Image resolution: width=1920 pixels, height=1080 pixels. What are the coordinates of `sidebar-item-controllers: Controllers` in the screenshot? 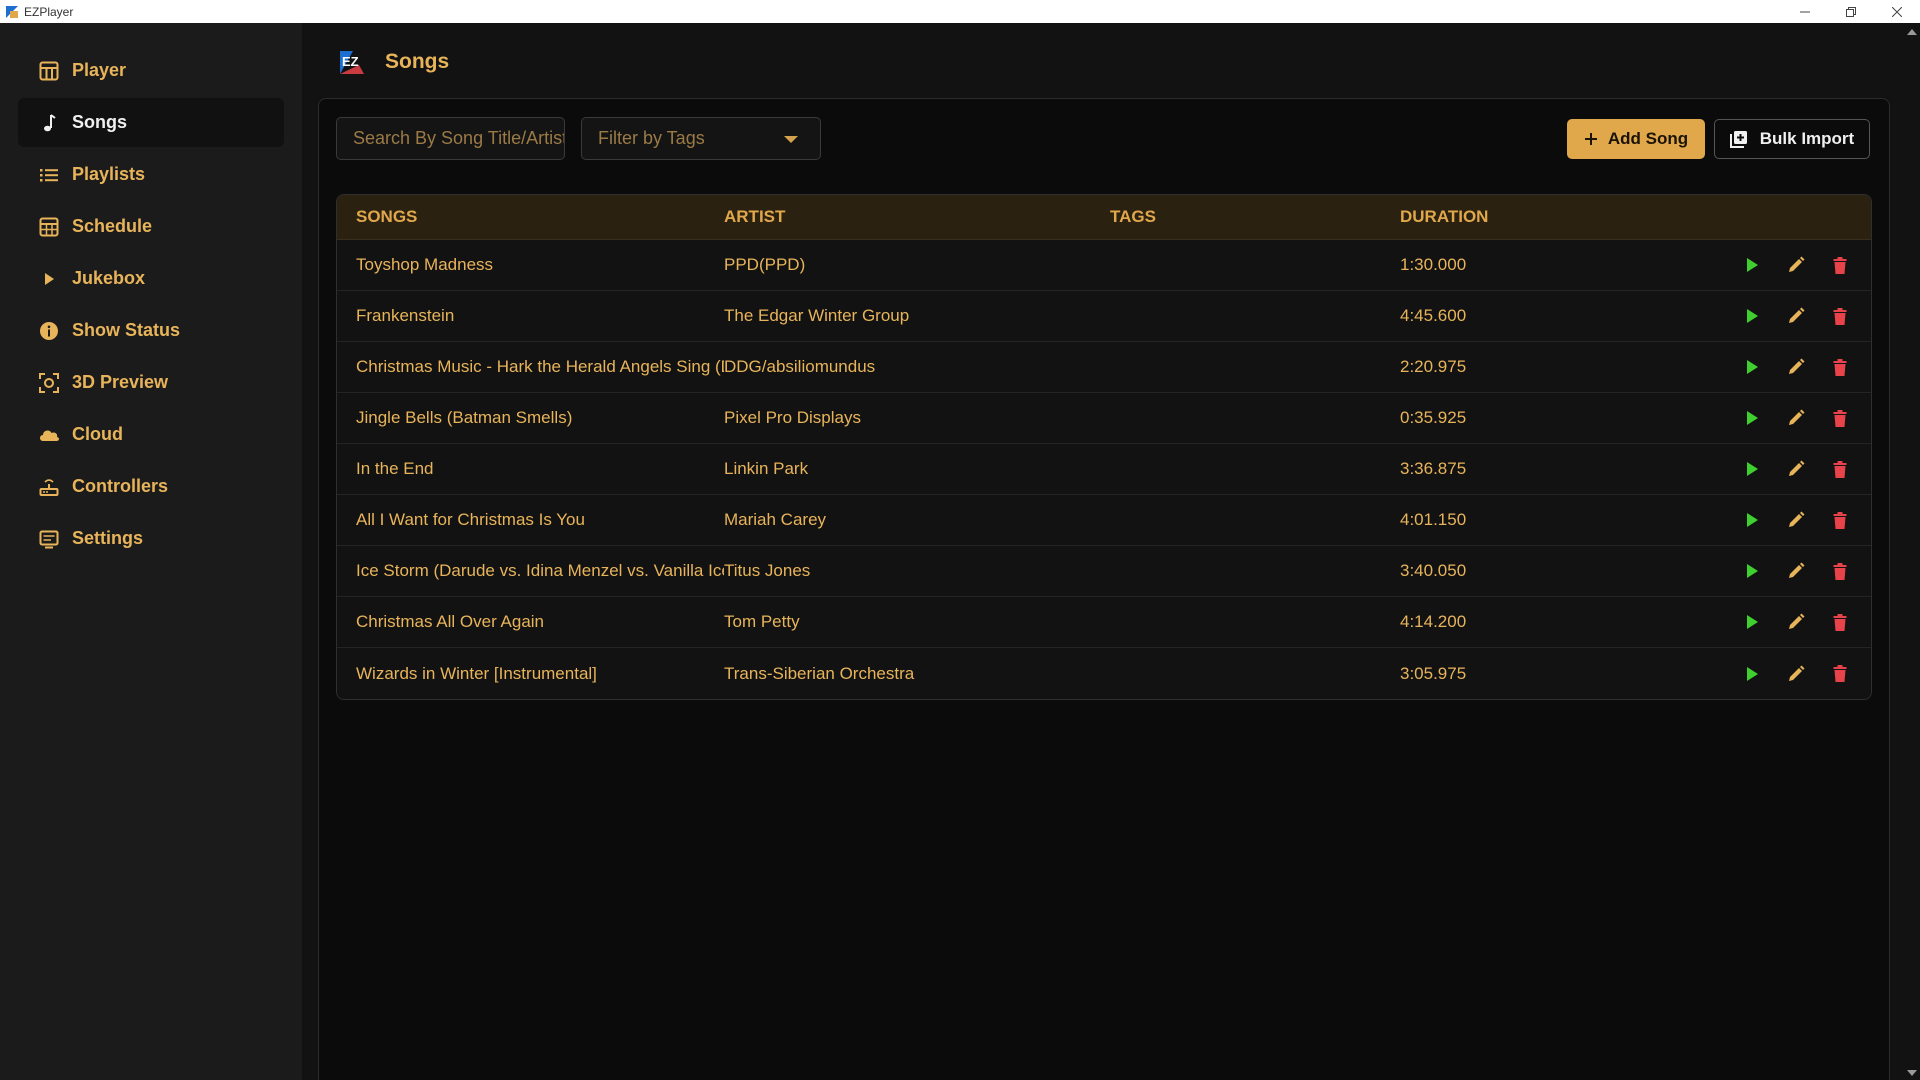 It's located at (151, 486).